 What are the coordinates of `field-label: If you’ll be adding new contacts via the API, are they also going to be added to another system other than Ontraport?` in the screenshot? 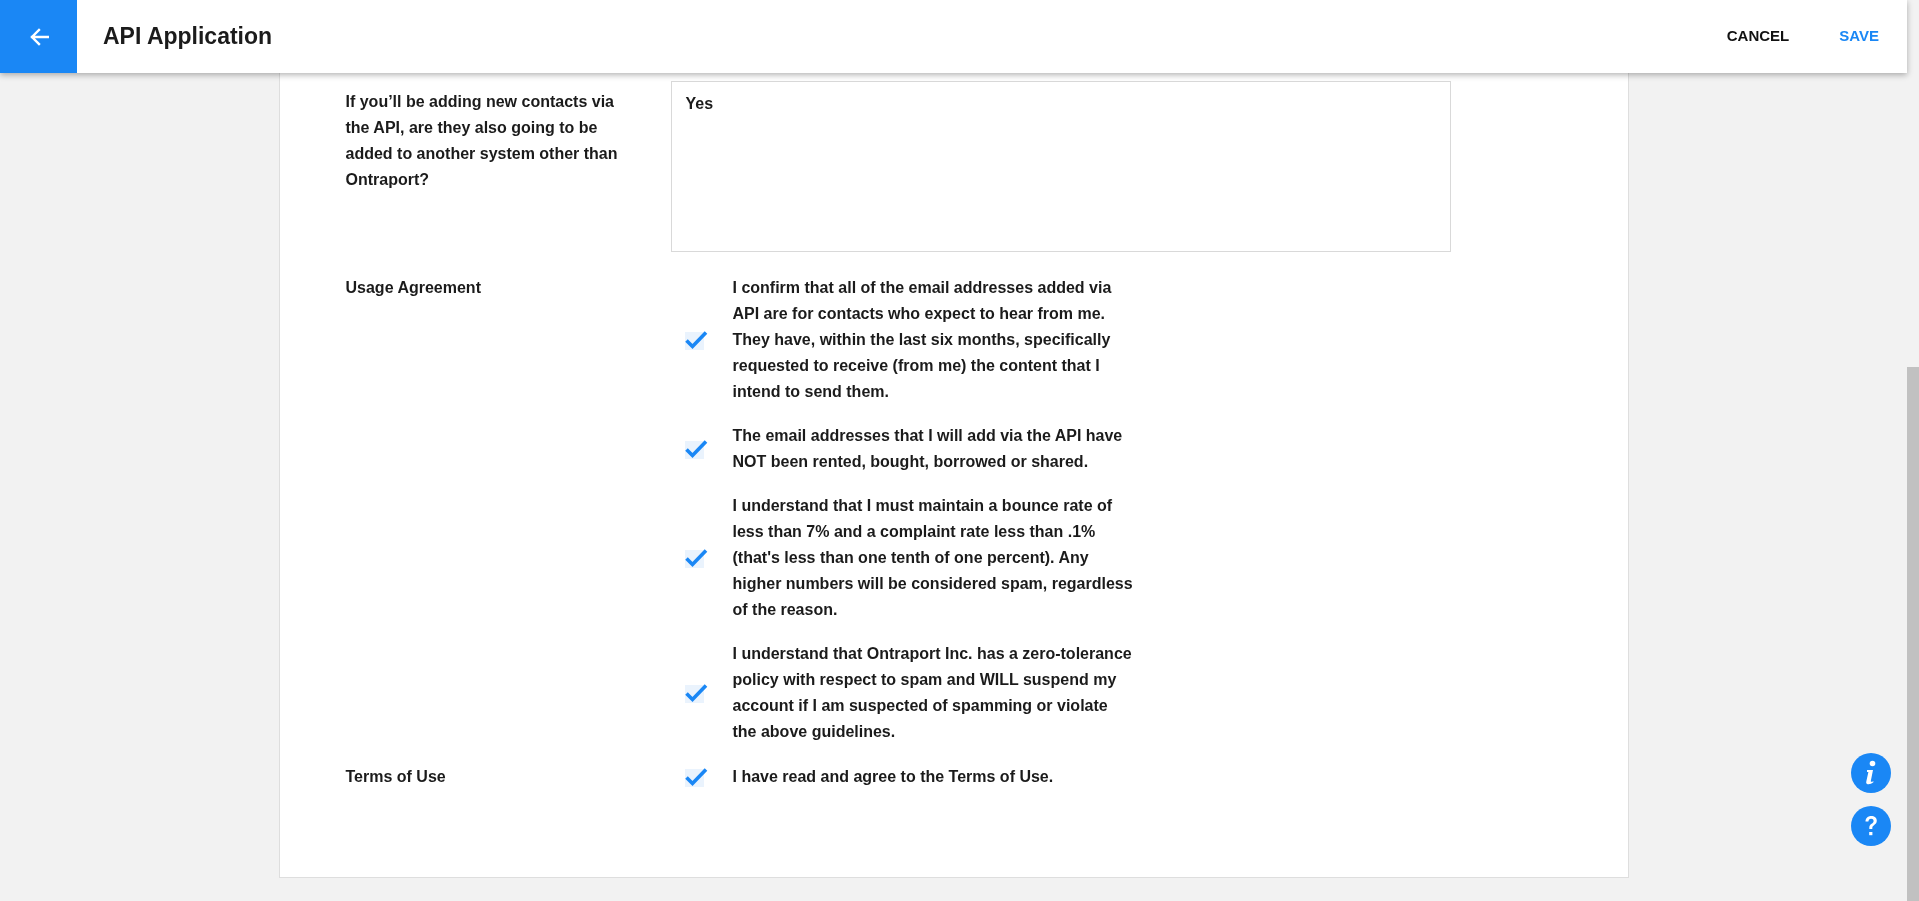 It's located at (482, 141).